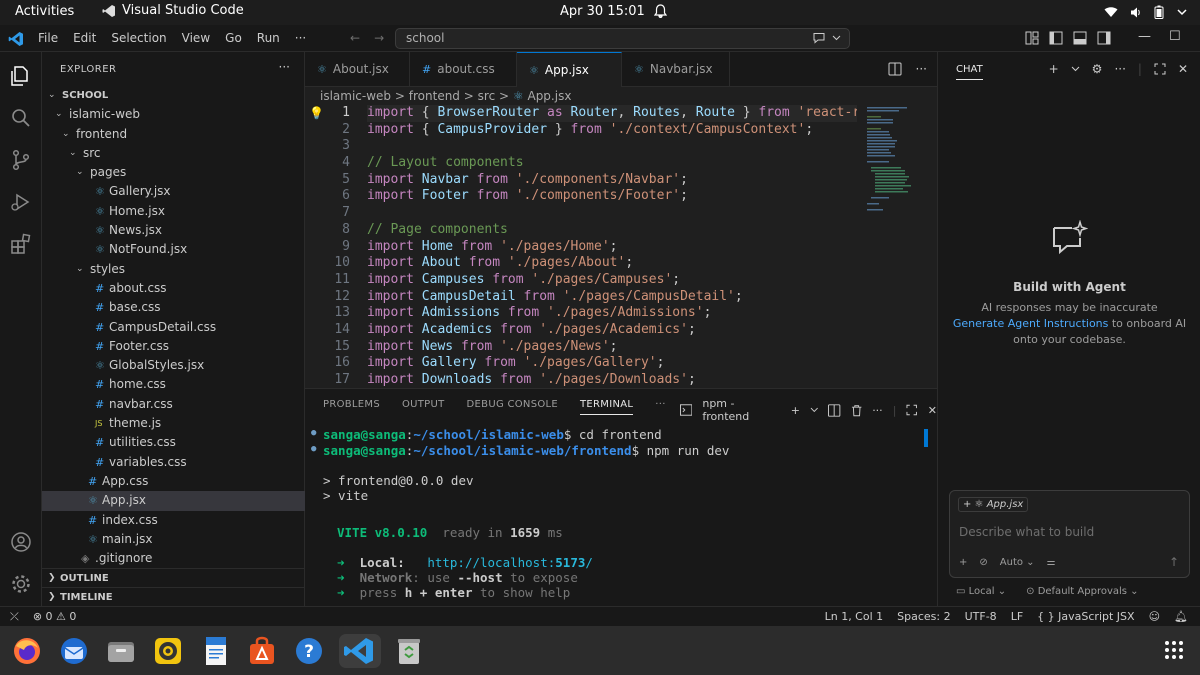 The width and height of the screenshot is (1200, 675). What do you see at coordinates (612, 263) in the screenshot?
I see `code-line: import About from './pages/About';` at bounding box center [612, 263].